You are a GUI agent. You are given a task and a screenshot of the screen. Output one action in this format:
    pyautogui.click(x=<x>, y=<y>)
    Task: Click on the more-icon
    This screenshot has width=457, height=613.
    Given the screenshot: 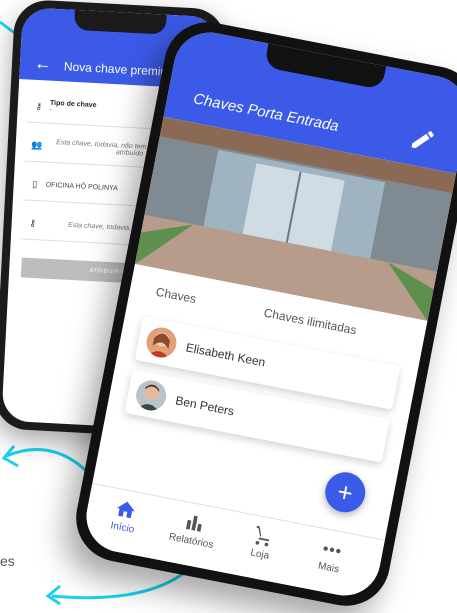 What is the action you would take?
    pyautogui.click(x=332, y=550)
    